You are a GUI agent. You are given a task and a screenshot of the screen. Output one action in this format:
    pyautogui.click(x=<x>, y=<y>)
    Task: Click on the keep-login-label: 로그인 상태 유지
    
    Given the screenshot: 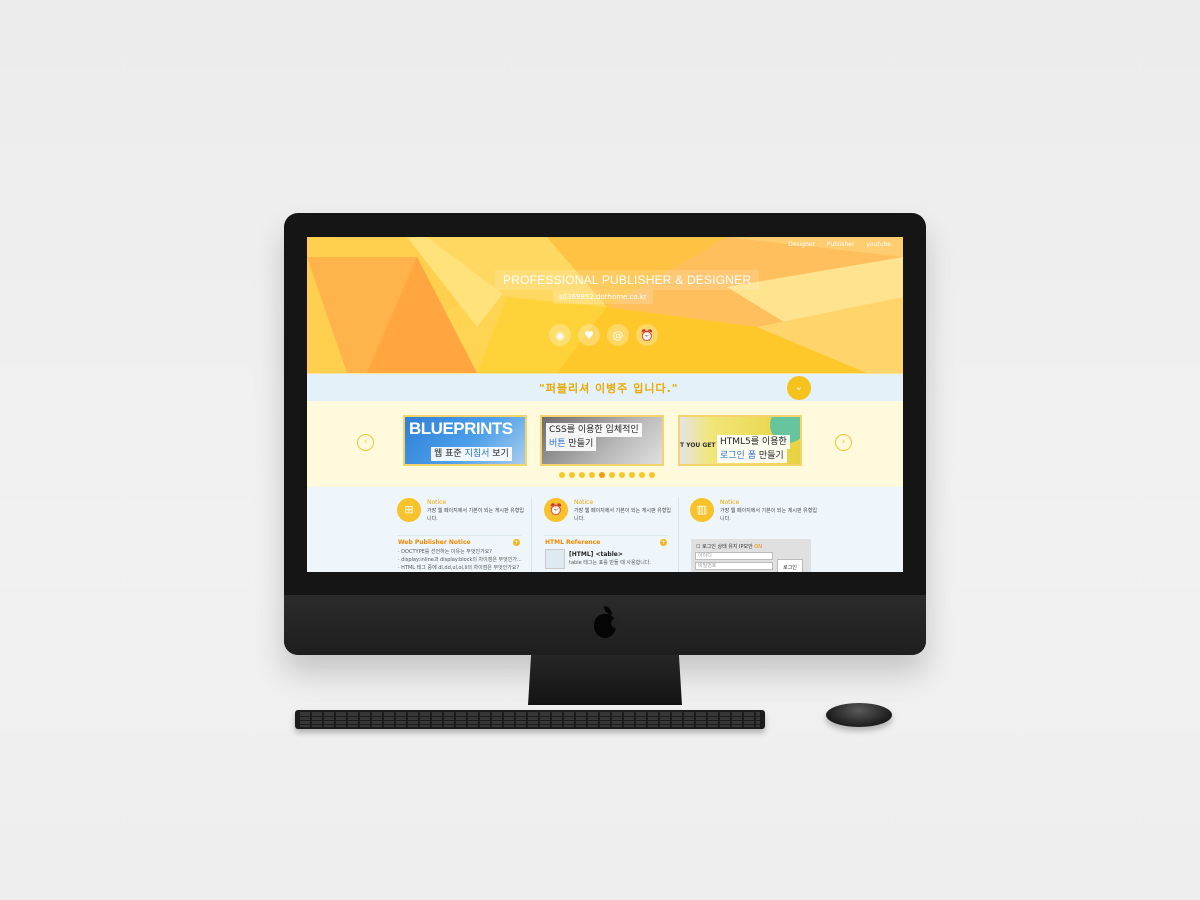 What is the action you would take?
    pyautogui.click(x=720, y=547)
    